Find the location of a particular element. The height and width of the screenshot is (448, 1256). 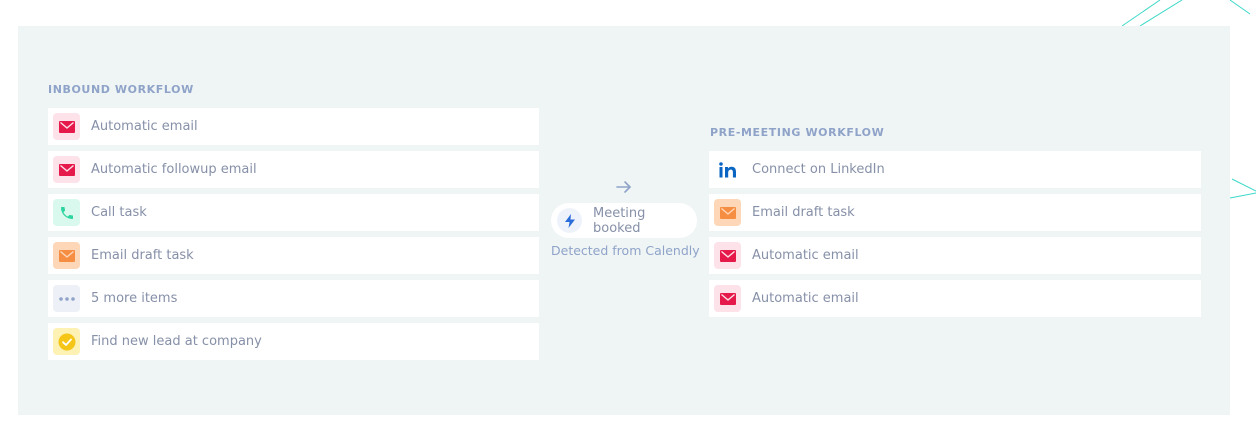

inbound-item-label: Automatic followup email is located at coordinates (174, 169).